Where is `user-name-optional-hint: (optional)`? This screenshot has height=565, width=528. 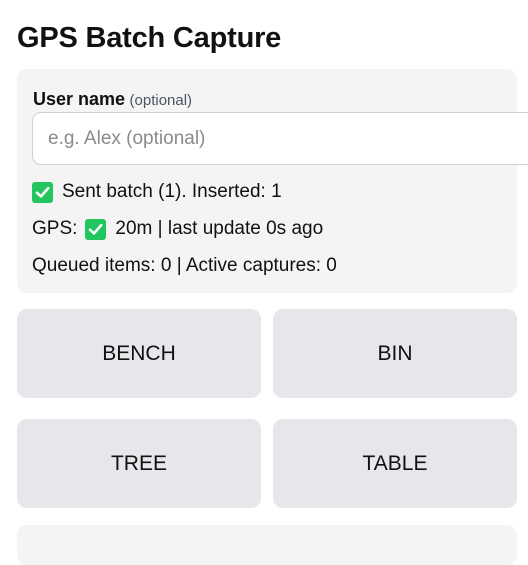
user-name-optional-hint: (optional) is located at coordinates (161, 100).